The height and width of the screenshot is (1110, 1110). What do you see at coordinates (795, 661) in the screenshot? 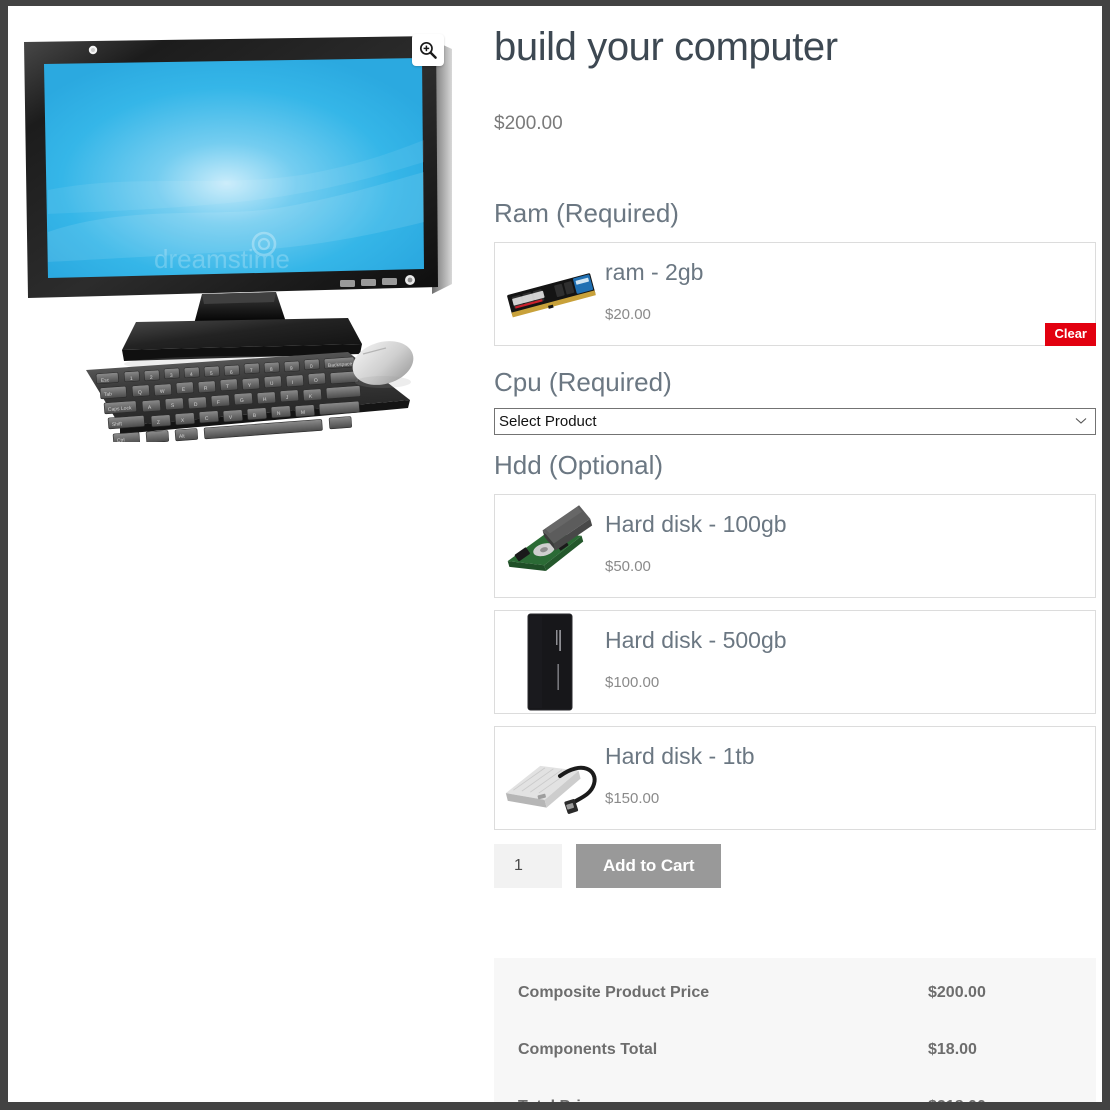
I see `hdd-option-500gb: Hard disk - 500gb $100.00` at bounding box center [795, 661].